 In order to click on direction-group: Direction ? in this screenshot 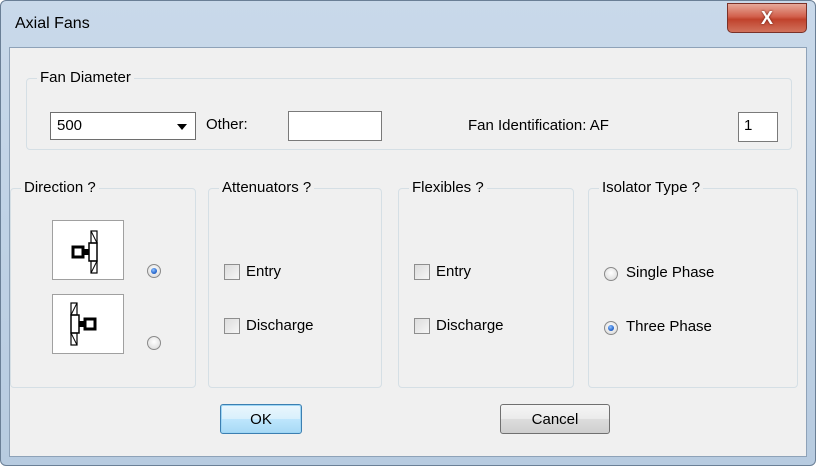, I will do `click(103, 283)`.